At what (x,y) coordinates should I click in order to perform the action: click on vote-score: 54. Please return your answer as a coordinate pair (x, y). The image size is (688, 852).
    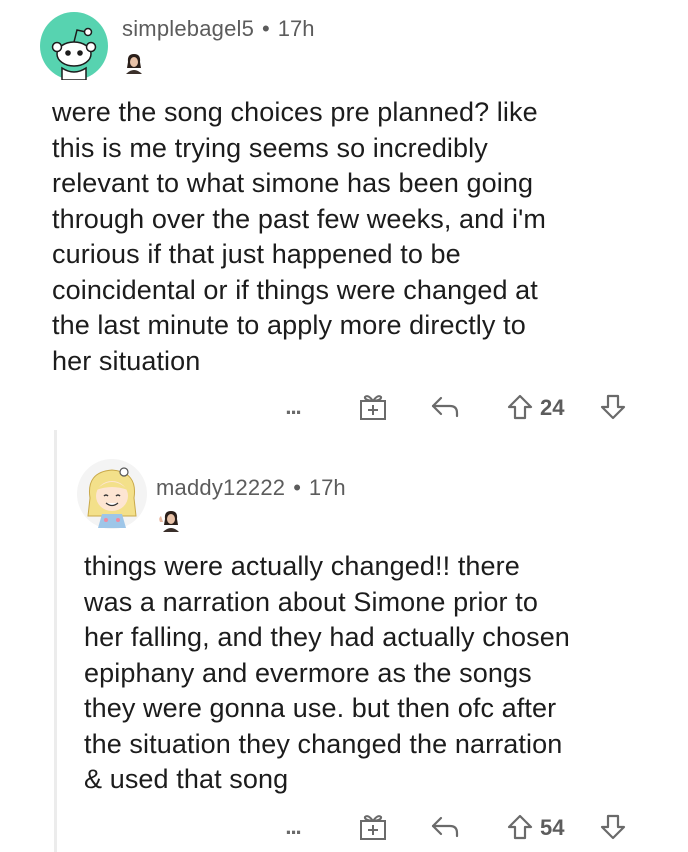
    Looking at the image, I should click on (552, 827).